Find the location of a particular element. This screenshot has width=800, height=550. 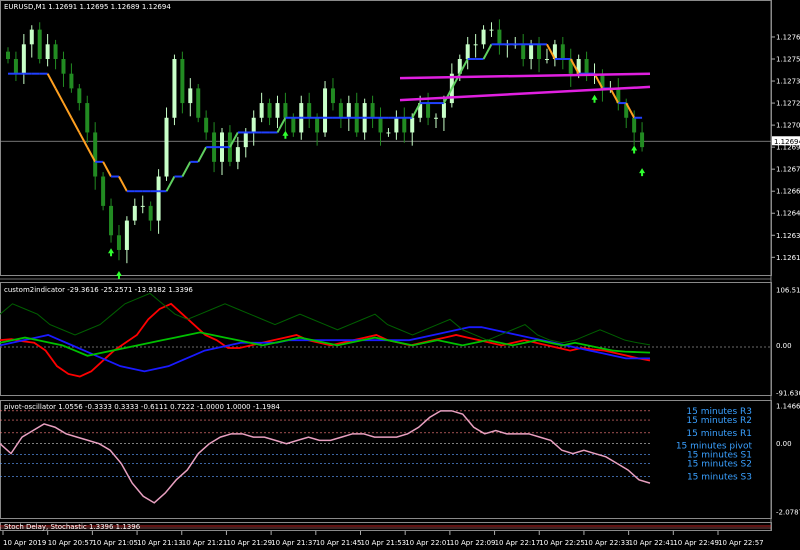

time-tick-label: 10 Apr 22:41 is located at coordinates (652, 543).